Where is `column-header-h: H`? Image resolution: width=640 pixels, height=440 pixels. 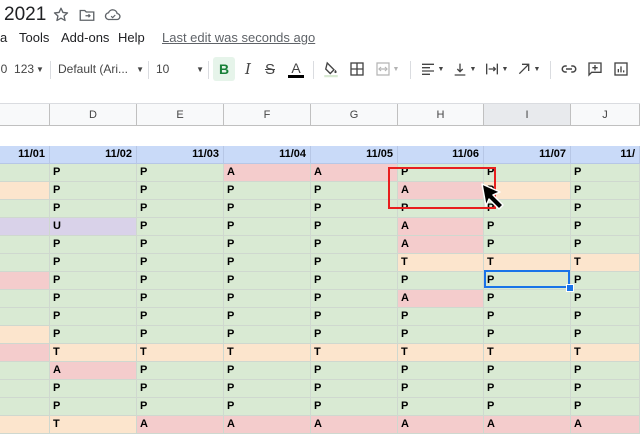
column-header-h: H is located at coordinates (441, 115).